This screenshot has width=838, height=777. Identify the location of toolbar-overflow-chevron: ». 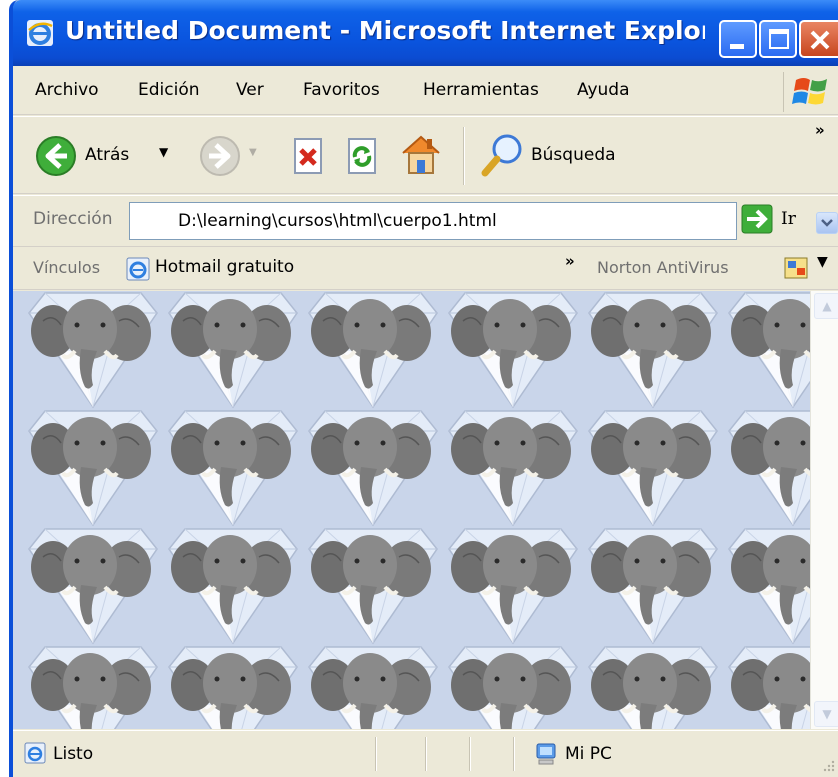
(820, 130).